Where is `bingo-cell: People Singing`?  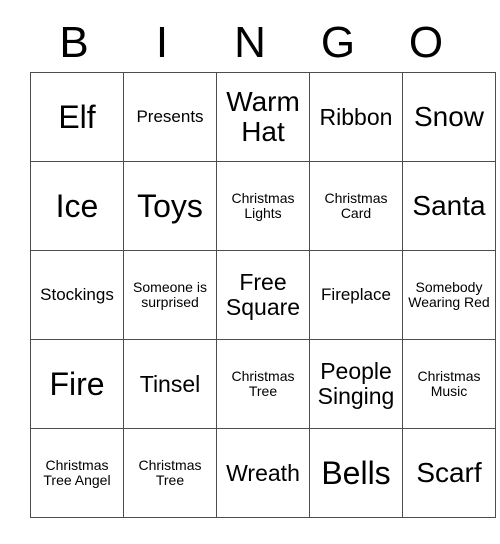 bingo-cell: People Singing is located at coordinates (356, 384).